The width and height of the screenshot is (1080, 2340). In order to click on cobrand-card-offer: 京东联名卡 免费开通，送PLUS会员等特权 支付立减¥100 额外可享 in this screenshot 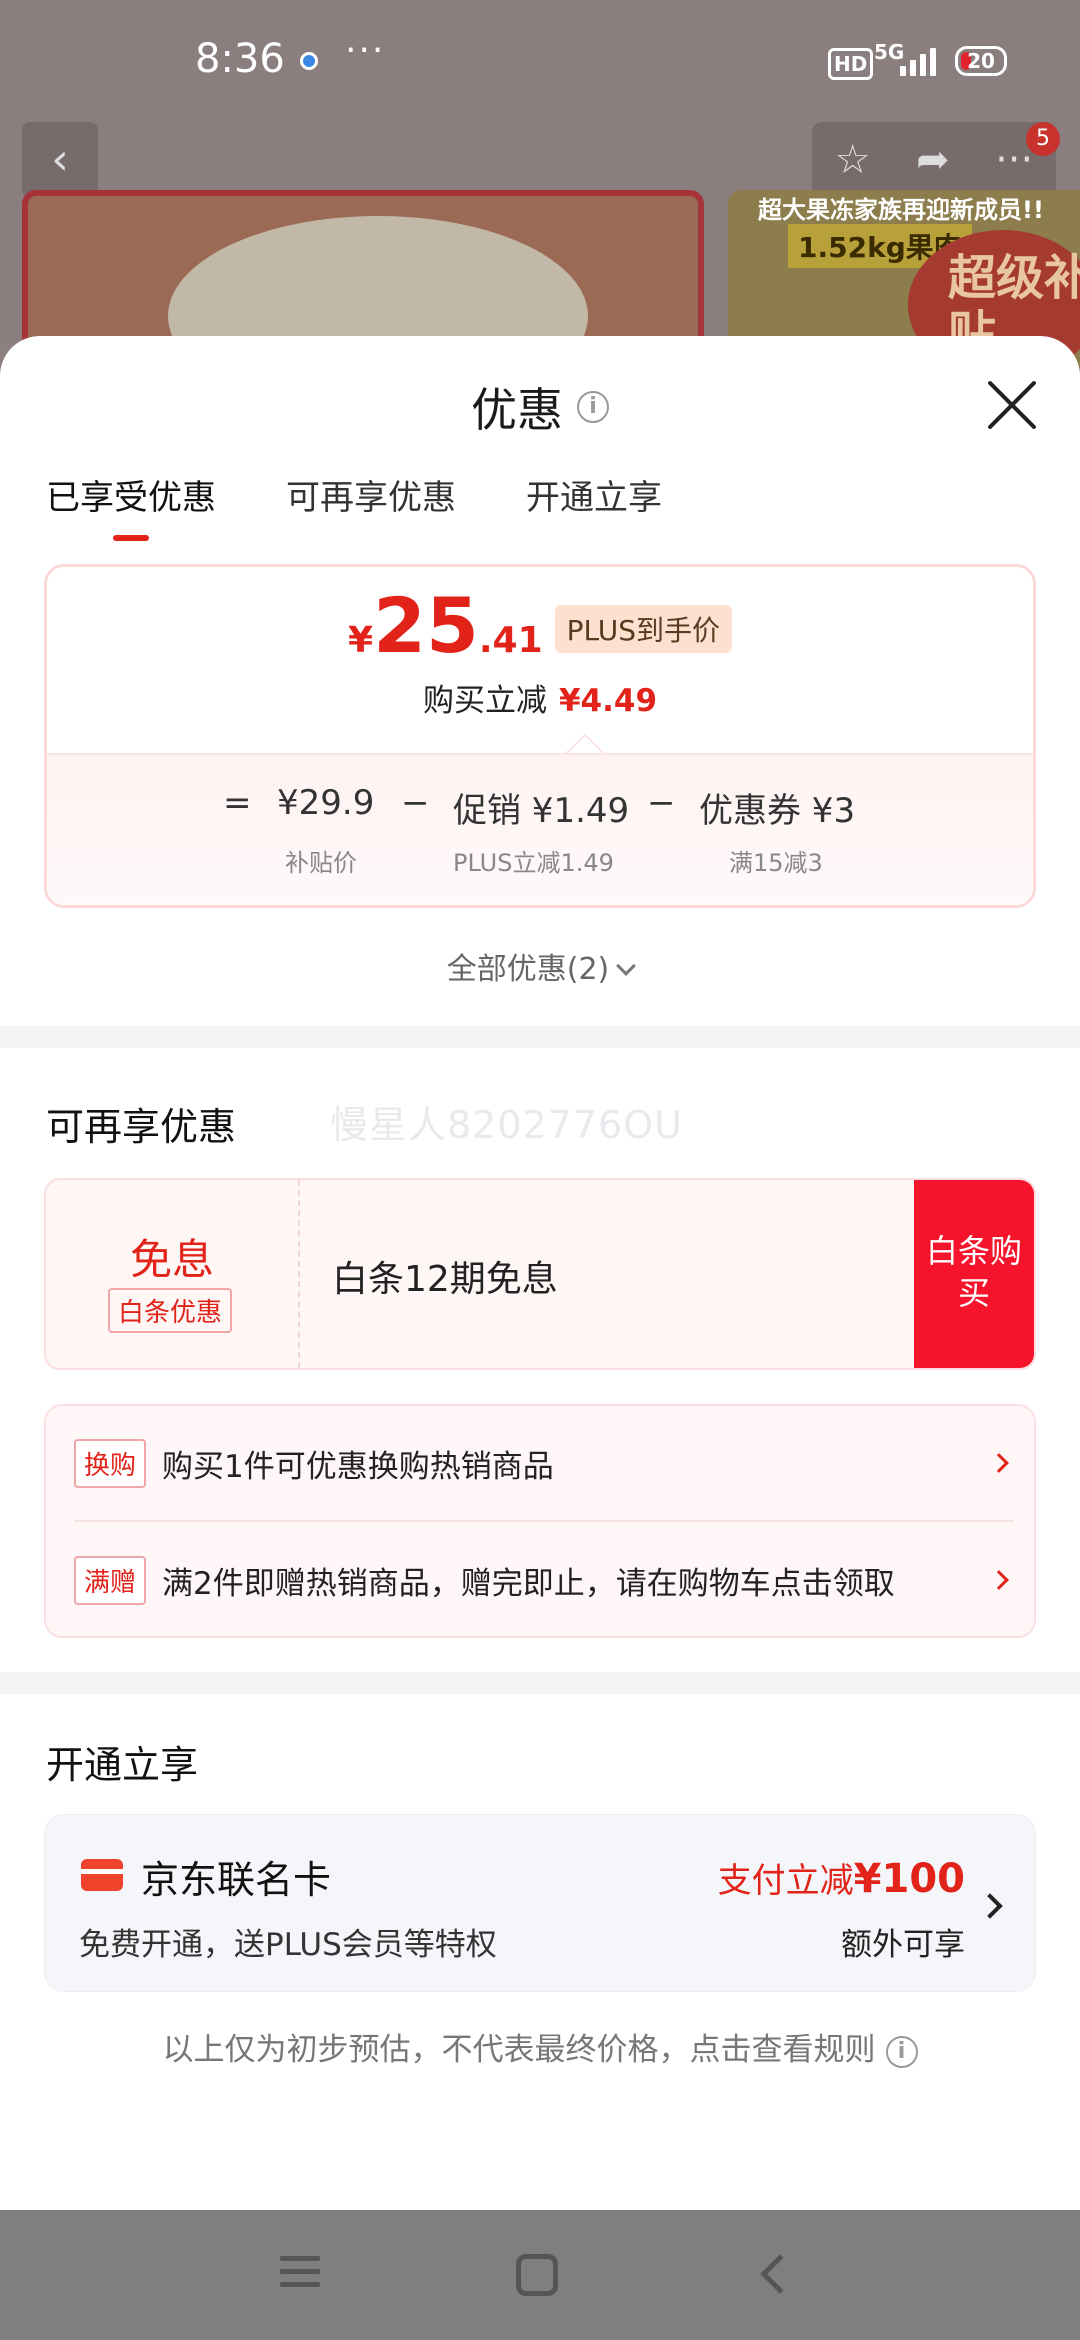, I will do `click(540, 1903)`.